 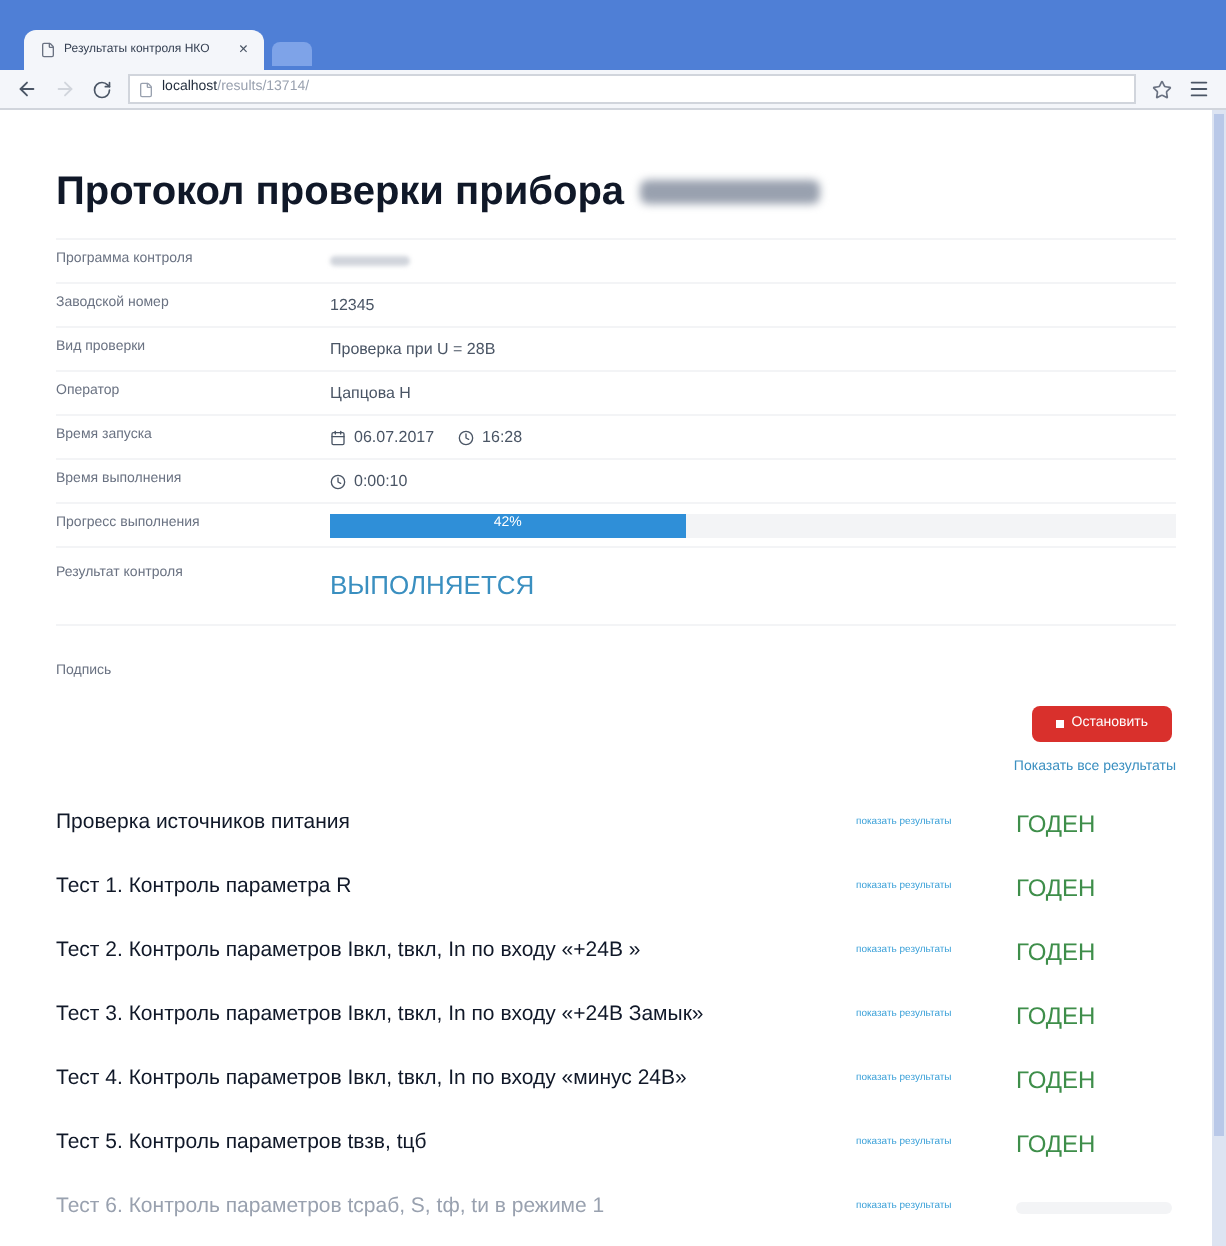 What do you see at coordinates (372, 1078) in the screenshot?
I see `test-name: Тест 4. Контроль параметров Iвкл, tвкл, In по входу «минус 24В»` at bounding box center [372, 1078].